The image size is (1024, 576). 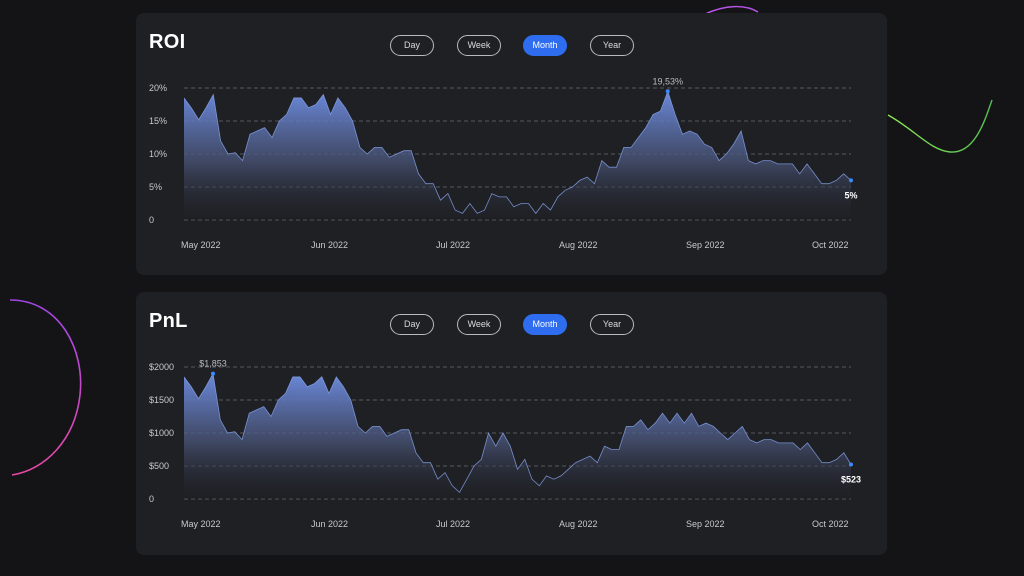 What do you see at coordinates (158, 121) in the screenshot?
I see `roi-y-tick-label: 15%` at bounding box center [158, 121].